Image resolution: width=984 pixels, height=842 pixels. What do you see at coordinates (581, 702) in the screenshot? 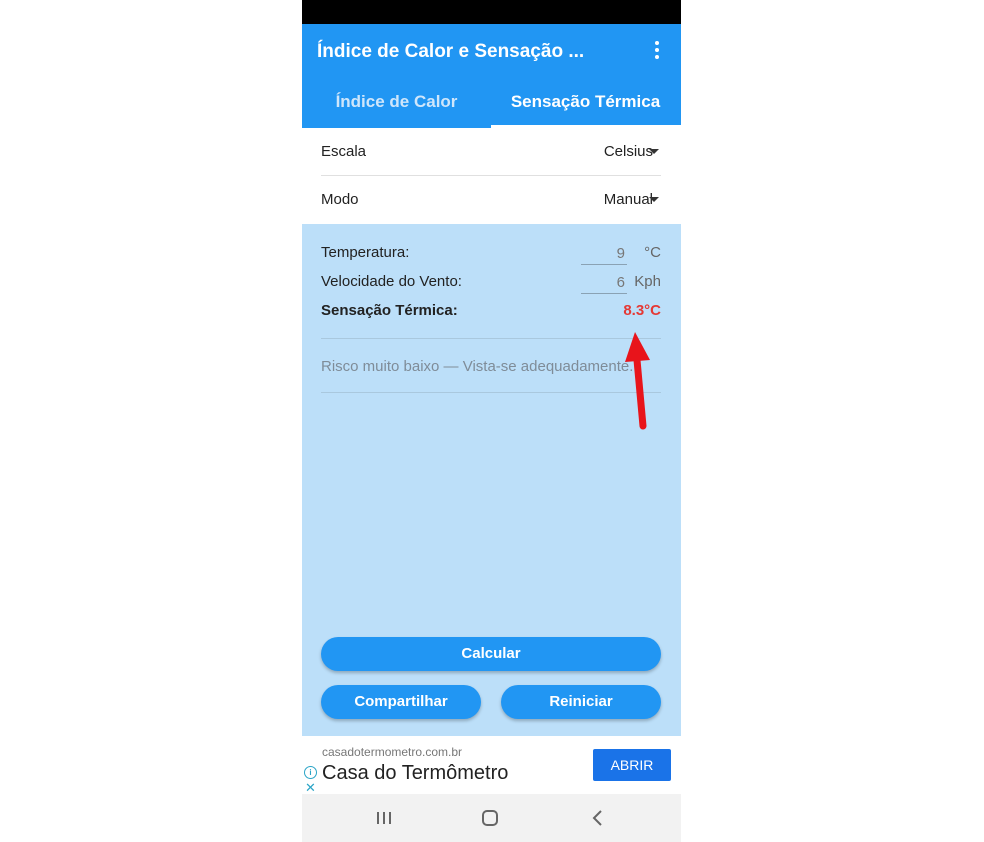
I see `reset-button: Reiniciar` at bounding box center [581, 702].